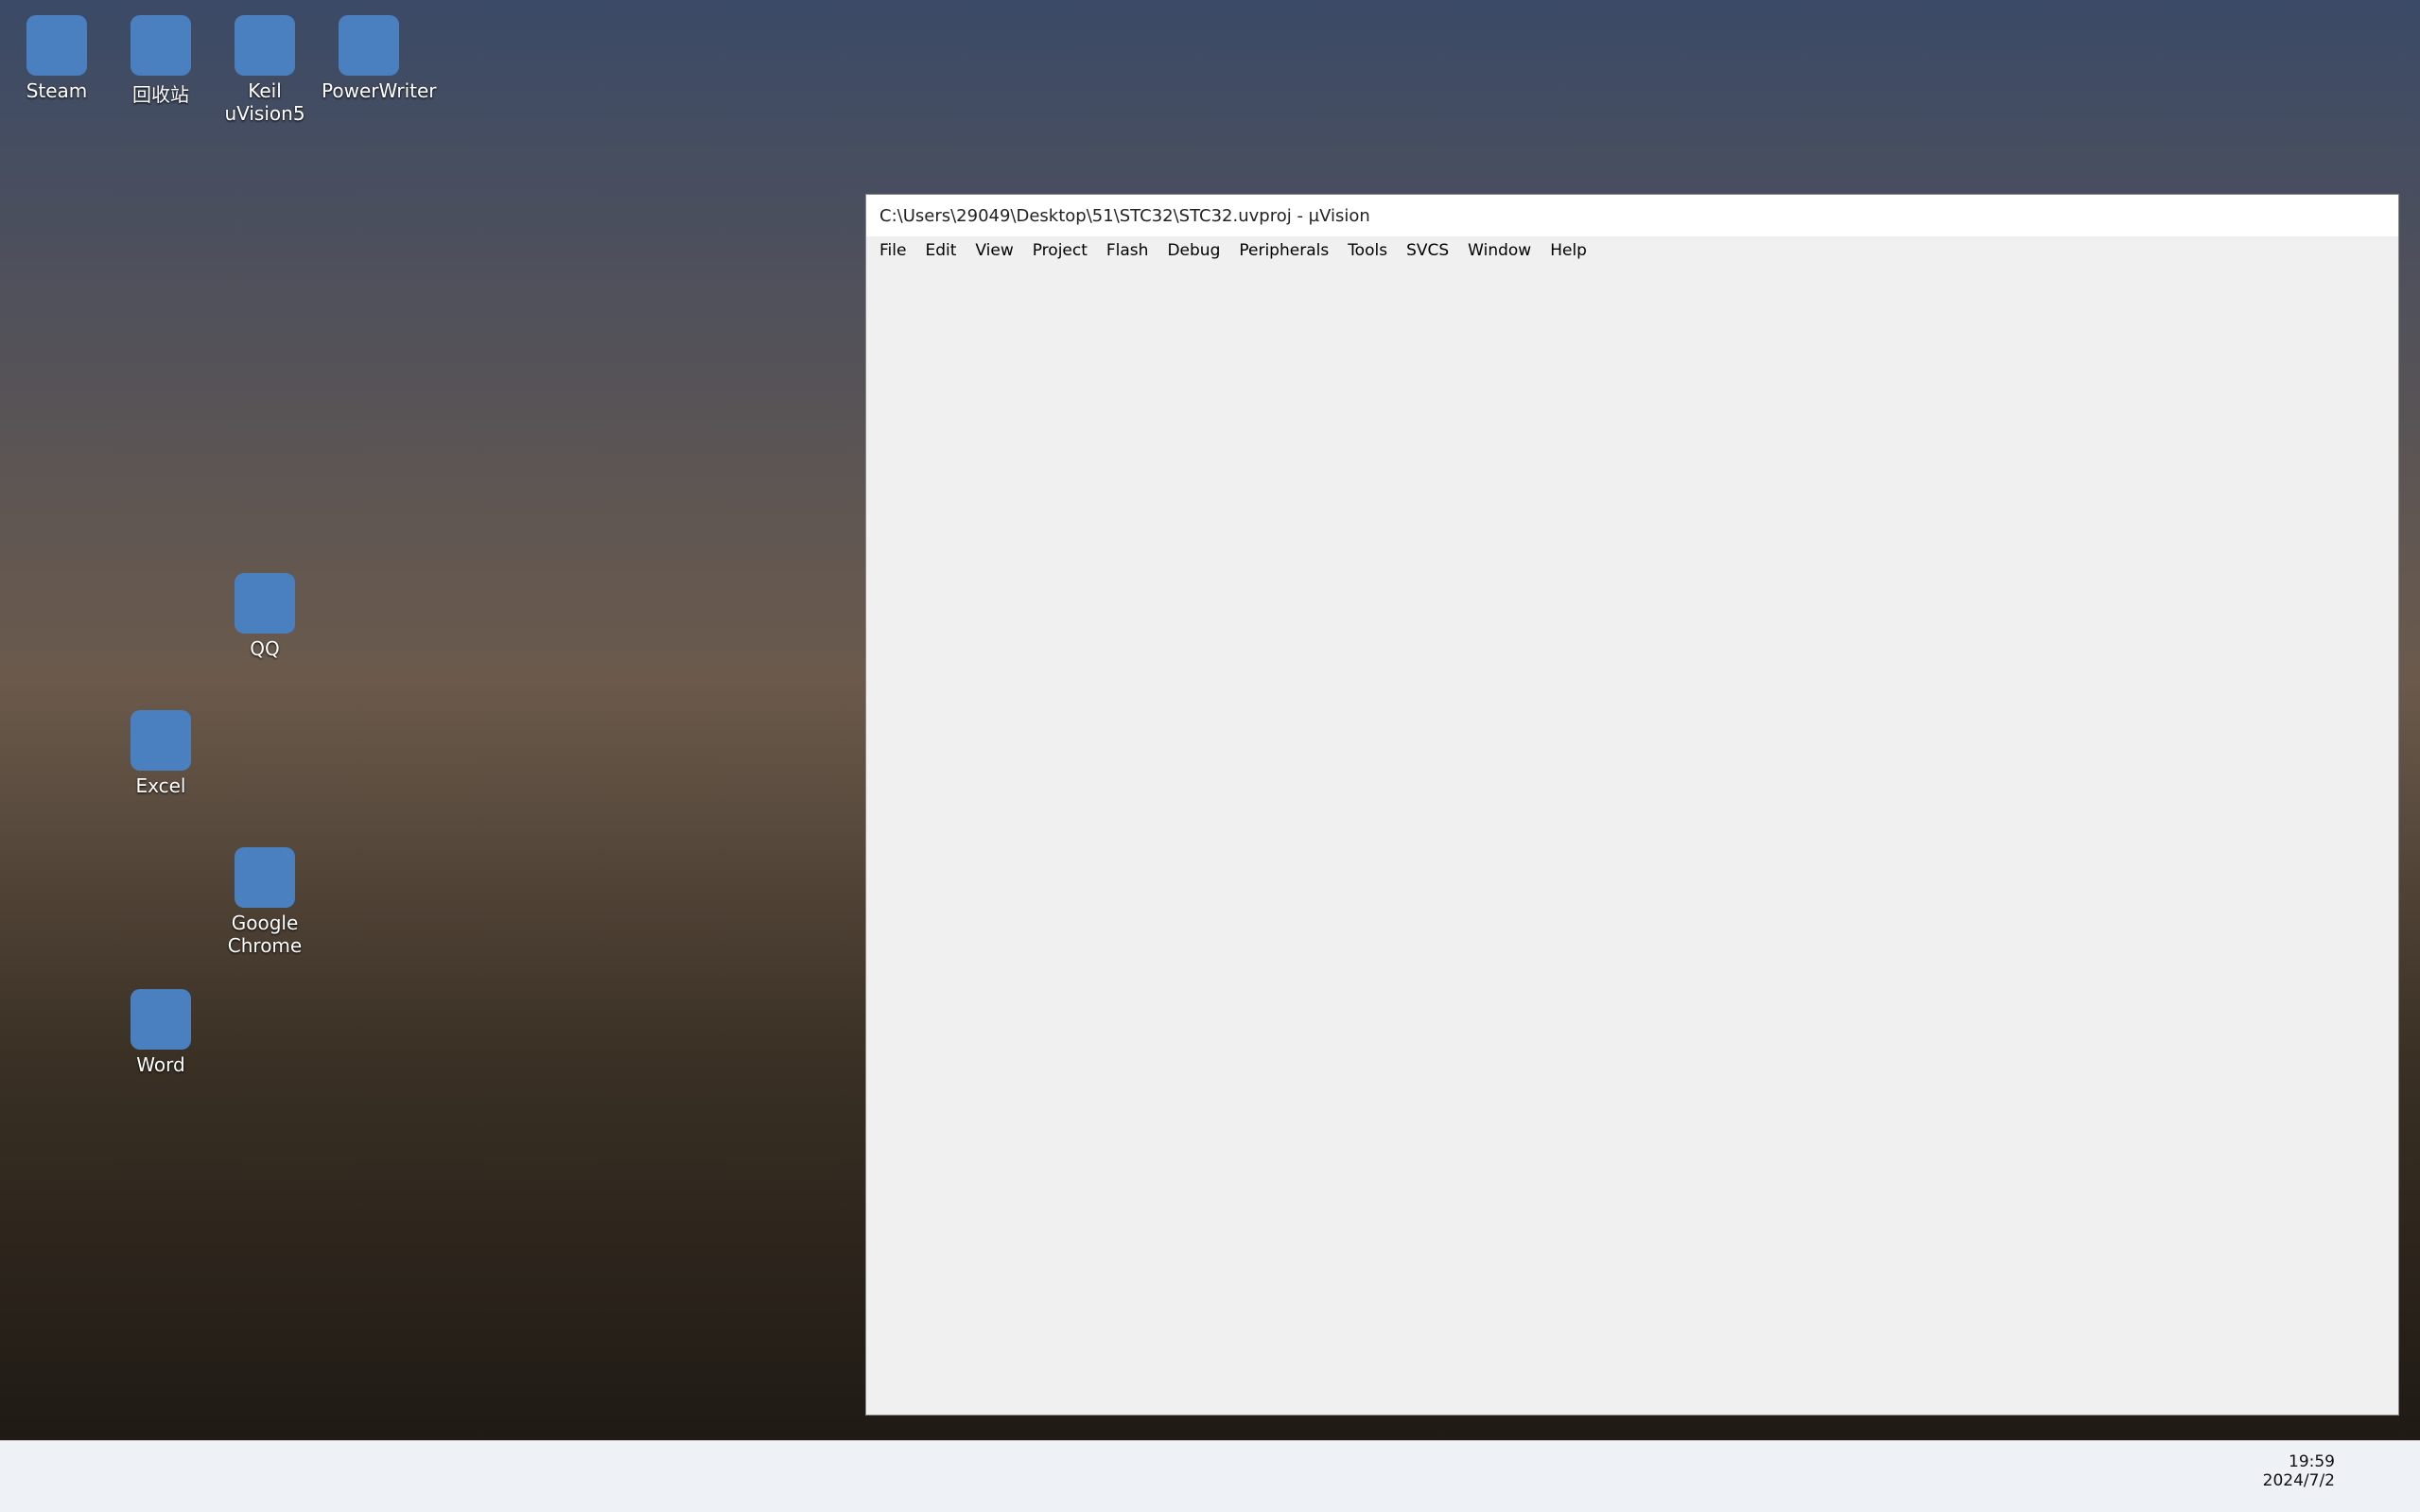 Image resolution: width=2420 pixels, height=1512 pixels. I want to click on desktop-icon-label: Keil uVision5, so click(264, 102).